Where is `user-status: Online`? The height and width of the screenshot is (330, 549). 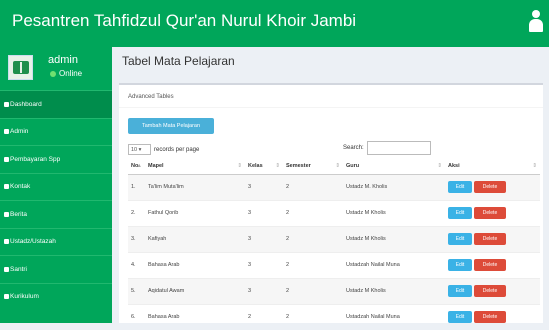 user-status: Online is located at coordinates (66, 73).